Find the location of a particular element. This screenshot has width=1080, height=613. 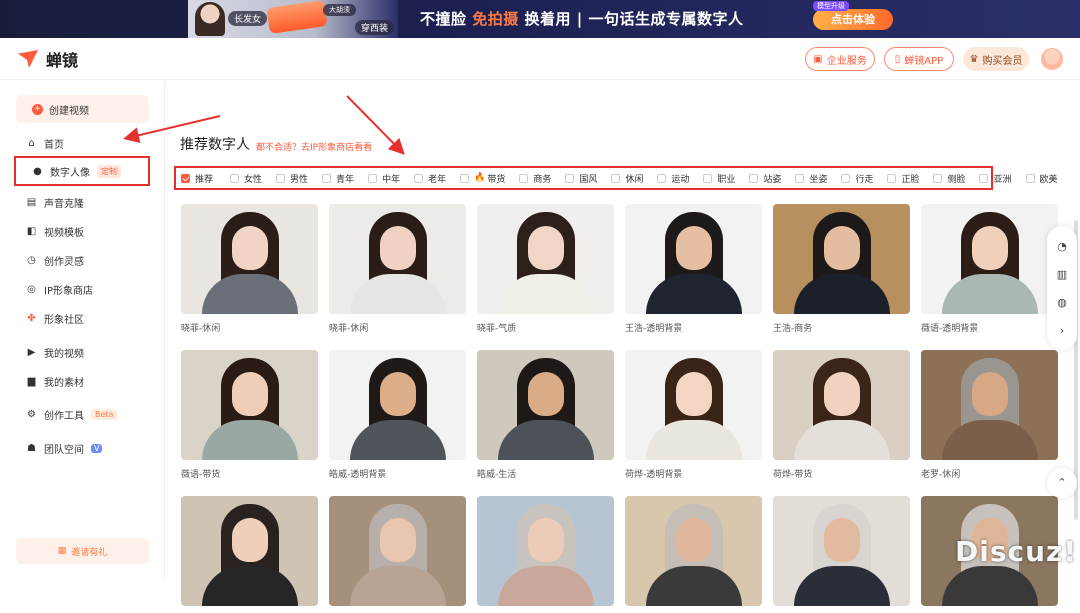

sidebar-item-voice-clone: ▤ 声音克隆 is located at coordinates (55, 202).